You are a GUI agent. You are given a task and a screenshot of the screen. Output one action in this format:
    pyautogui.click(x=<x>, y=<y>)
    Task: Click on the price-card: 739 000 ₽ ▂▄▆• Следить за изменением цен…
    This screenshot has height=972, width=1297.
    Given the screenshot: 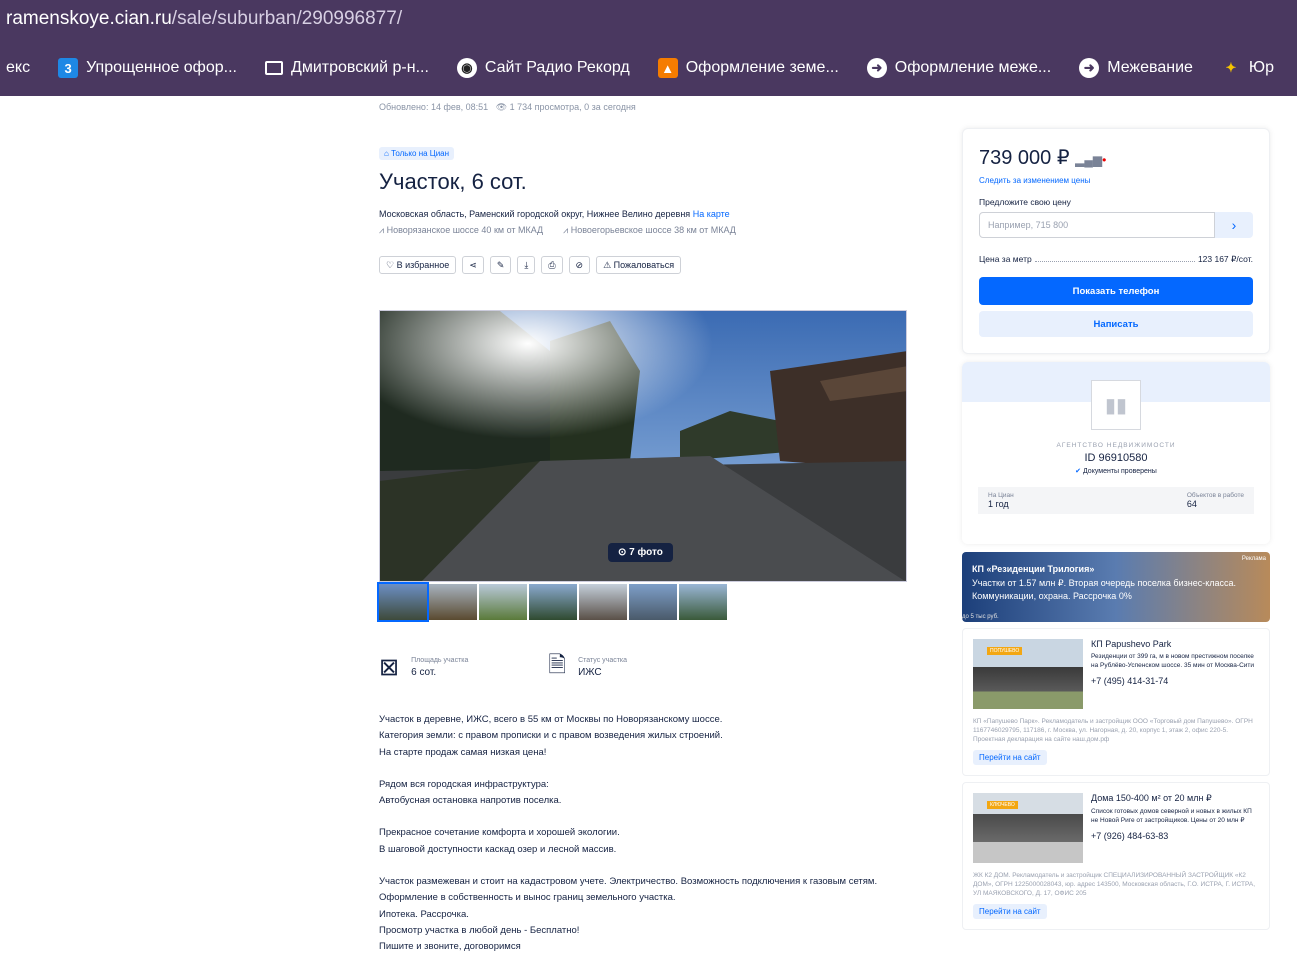 What is the action you would take?
    pyautogui.click(x=1116, y=241)
    